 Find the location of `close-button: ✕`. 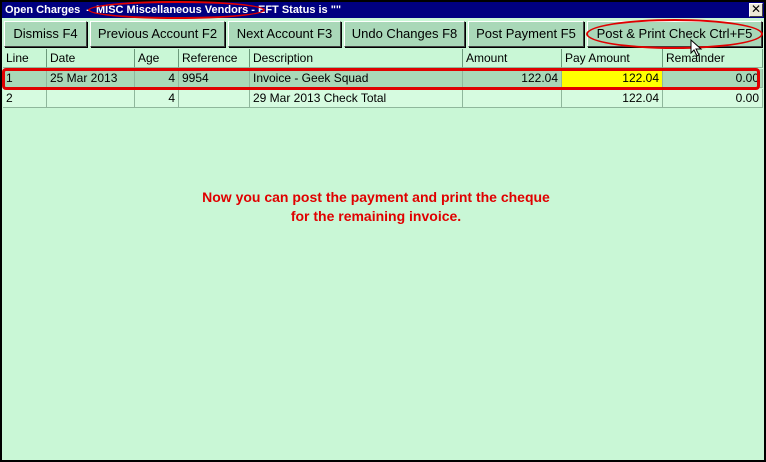

close-button: ✕ is located at coordinates (756, 10).